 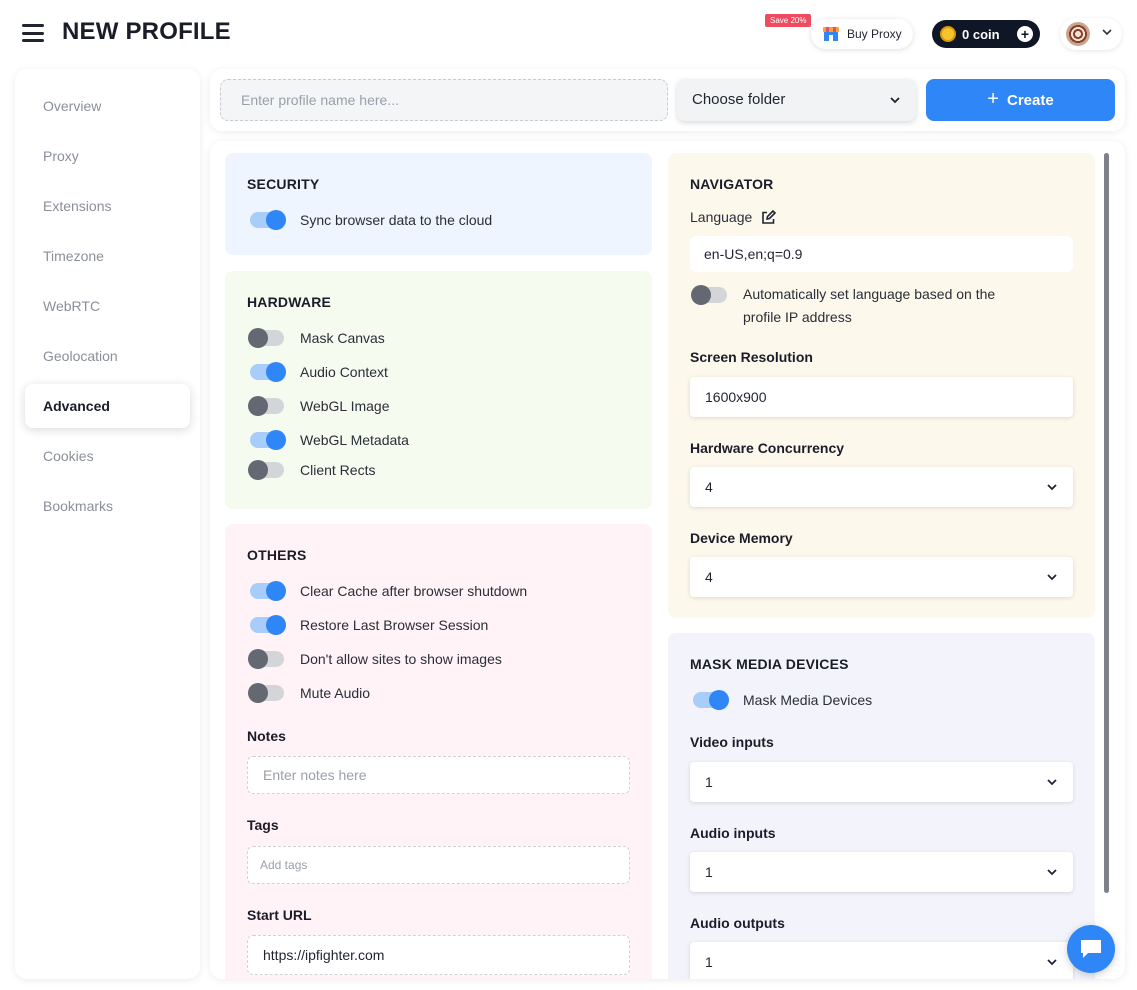 I want to click on sidebar-item-overview: Overview, so click(x=107, y=106).